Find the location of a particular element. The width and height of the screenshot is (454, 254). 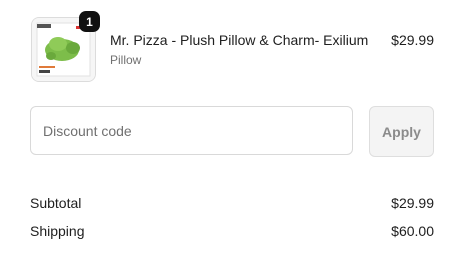

apply-discount-button: Apply is located at coordinates (401, 131).